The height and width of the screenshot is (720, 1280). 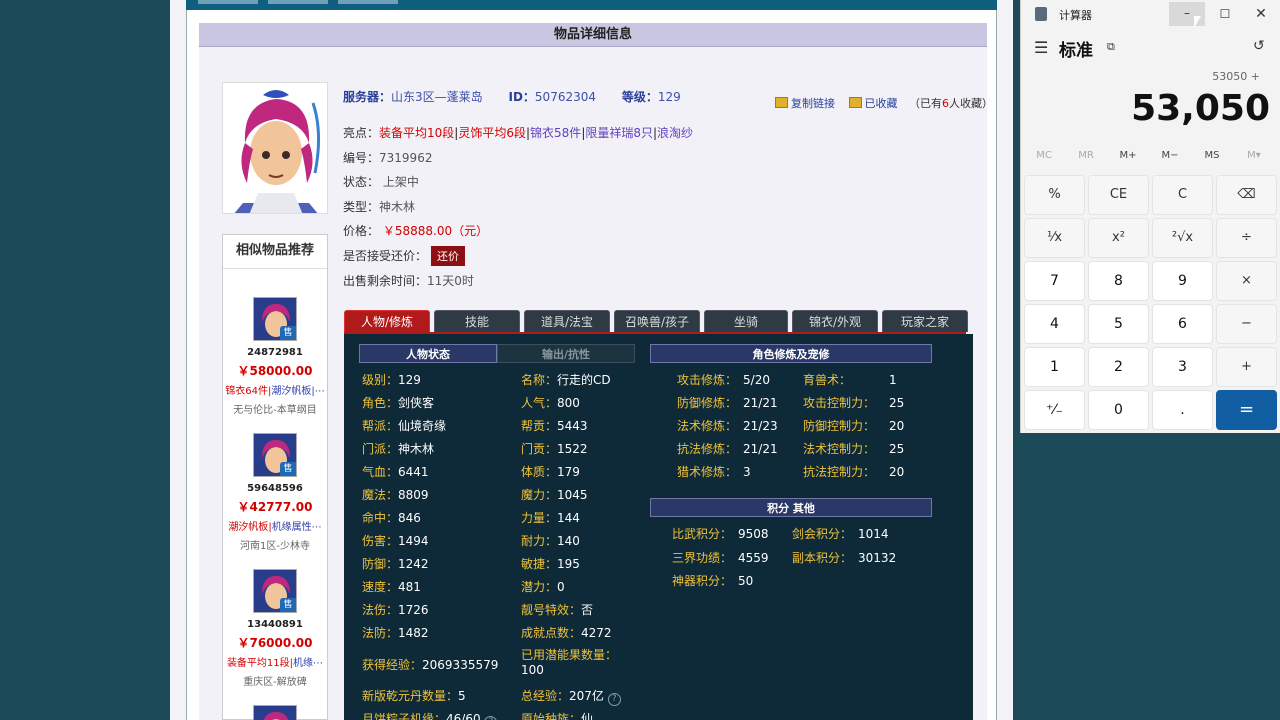 What do you see at coordinates (551, 716) in the screenshot?
I see `stat-key: 原始种族：` at bounding box center [551, 716].